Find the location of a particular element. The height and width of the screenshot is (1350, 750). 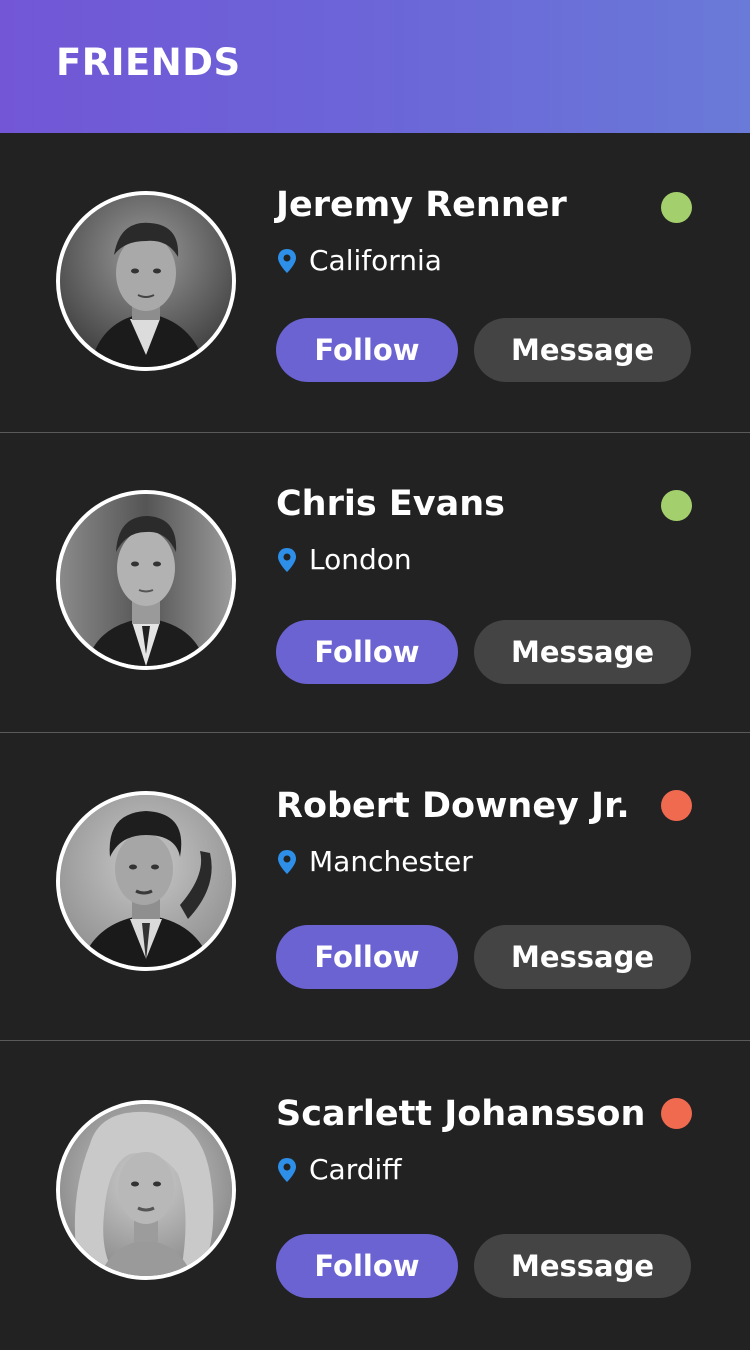

location-label: London is located at coordinates (360, 559).